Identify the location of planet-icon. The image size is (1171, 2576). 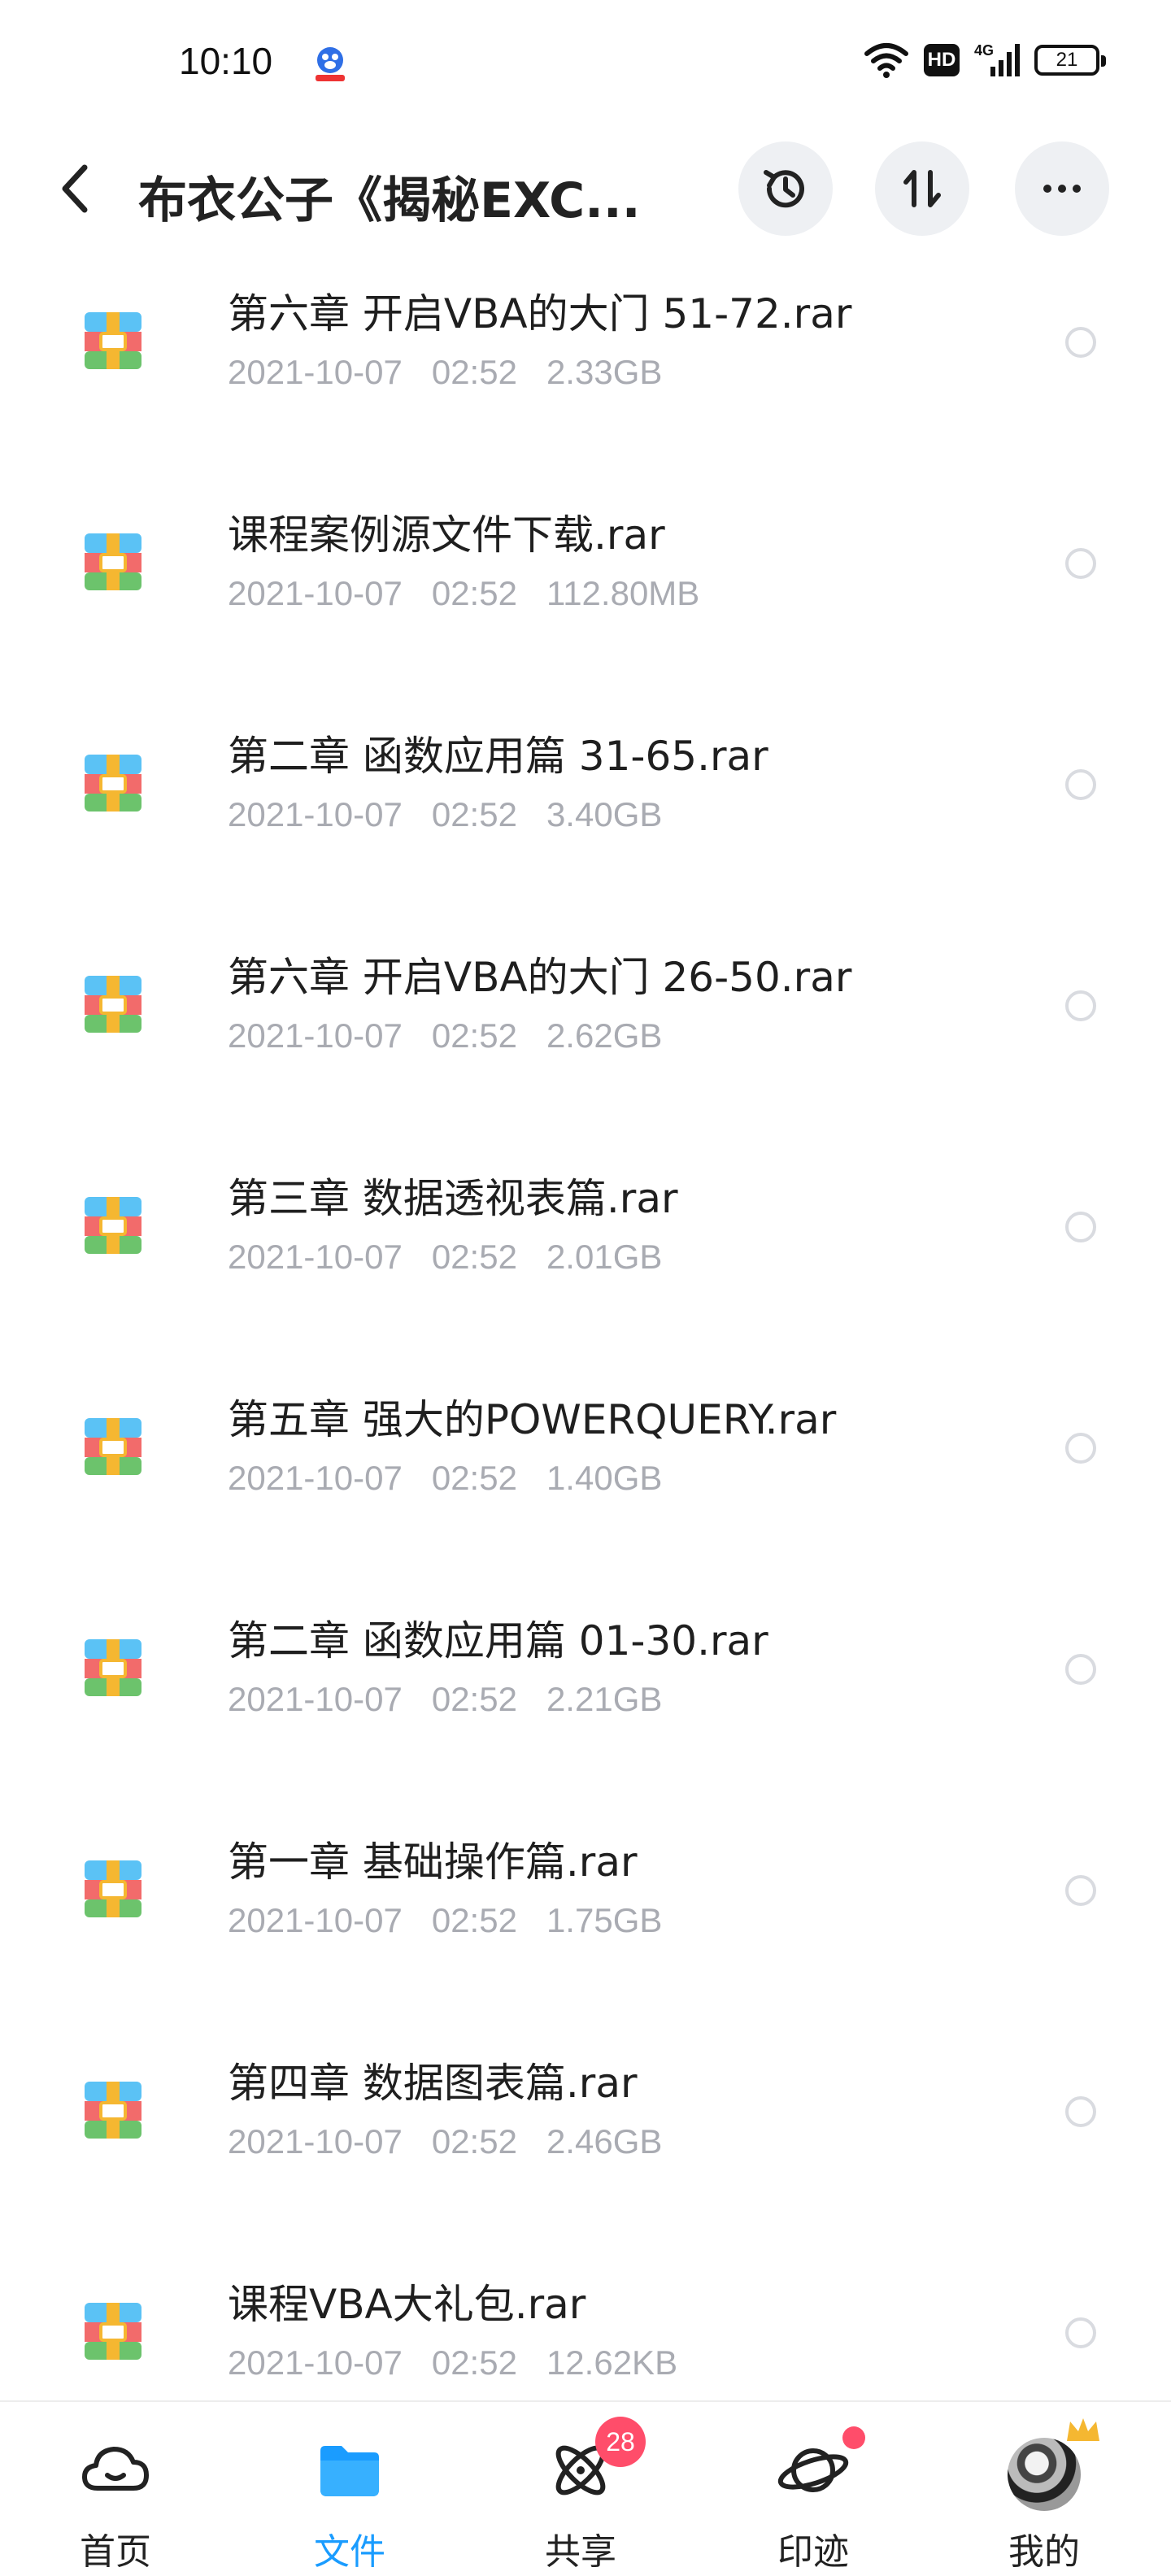
(813, 2470).